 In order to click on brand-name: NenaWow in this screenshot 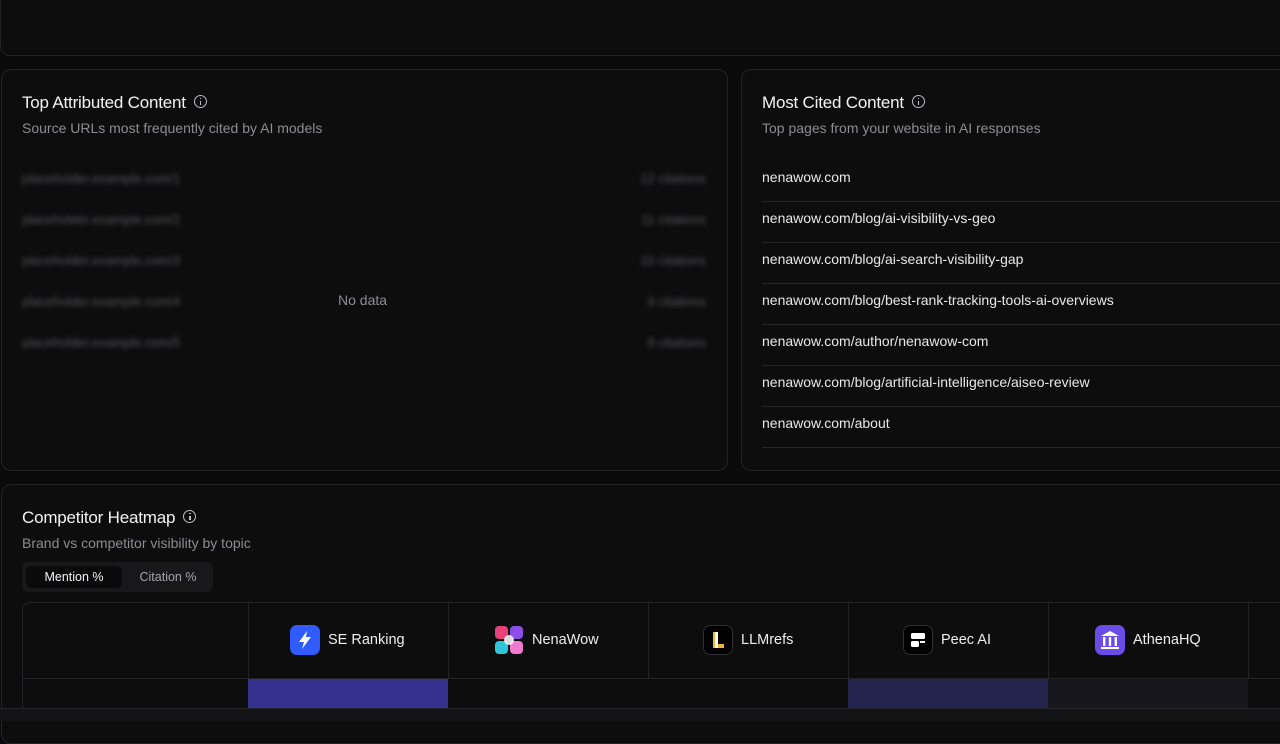, I will do `click(565, 640)`.